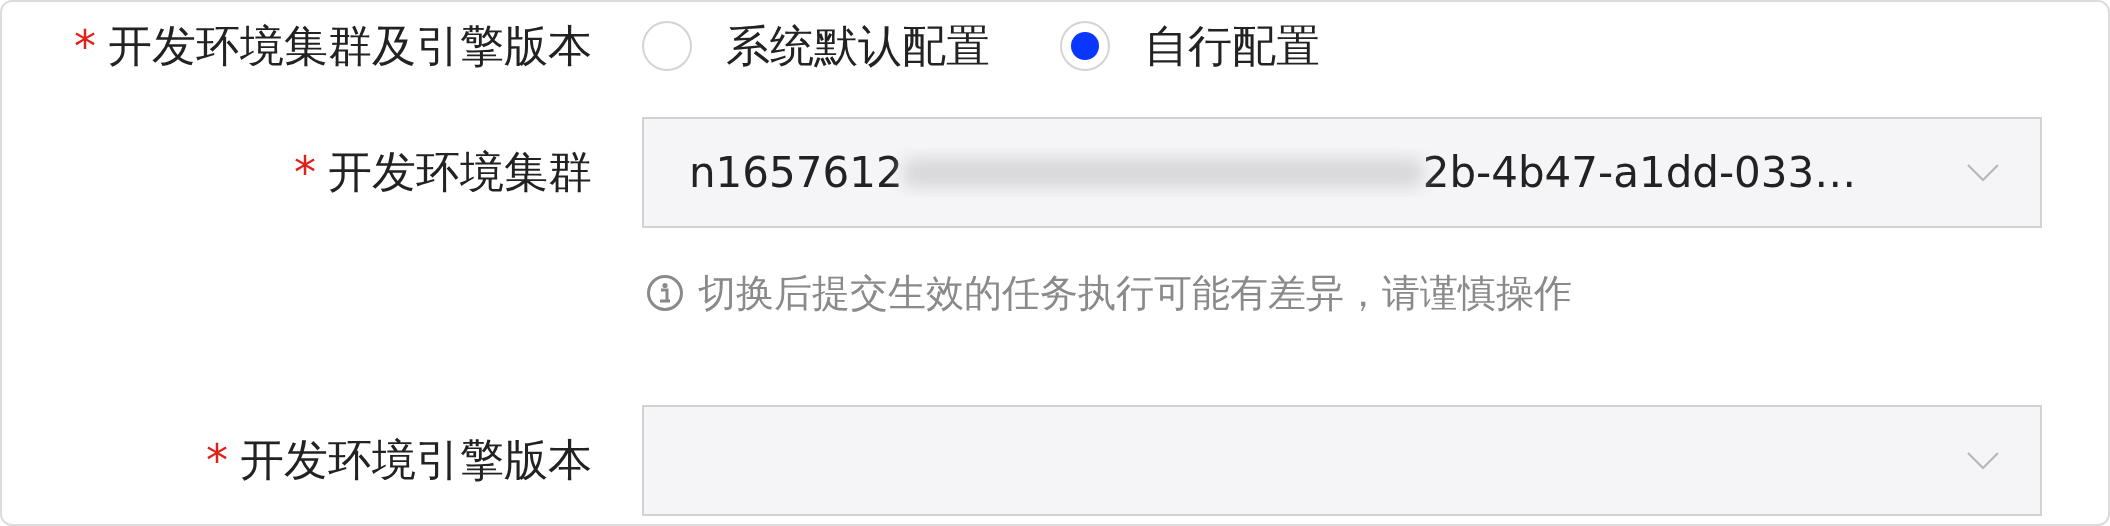 This screenshot has width=2110, height=526. Describe the element at coordinates (460, 172) in the screenshot. I see `field-label: 开发环境集群` at that location.